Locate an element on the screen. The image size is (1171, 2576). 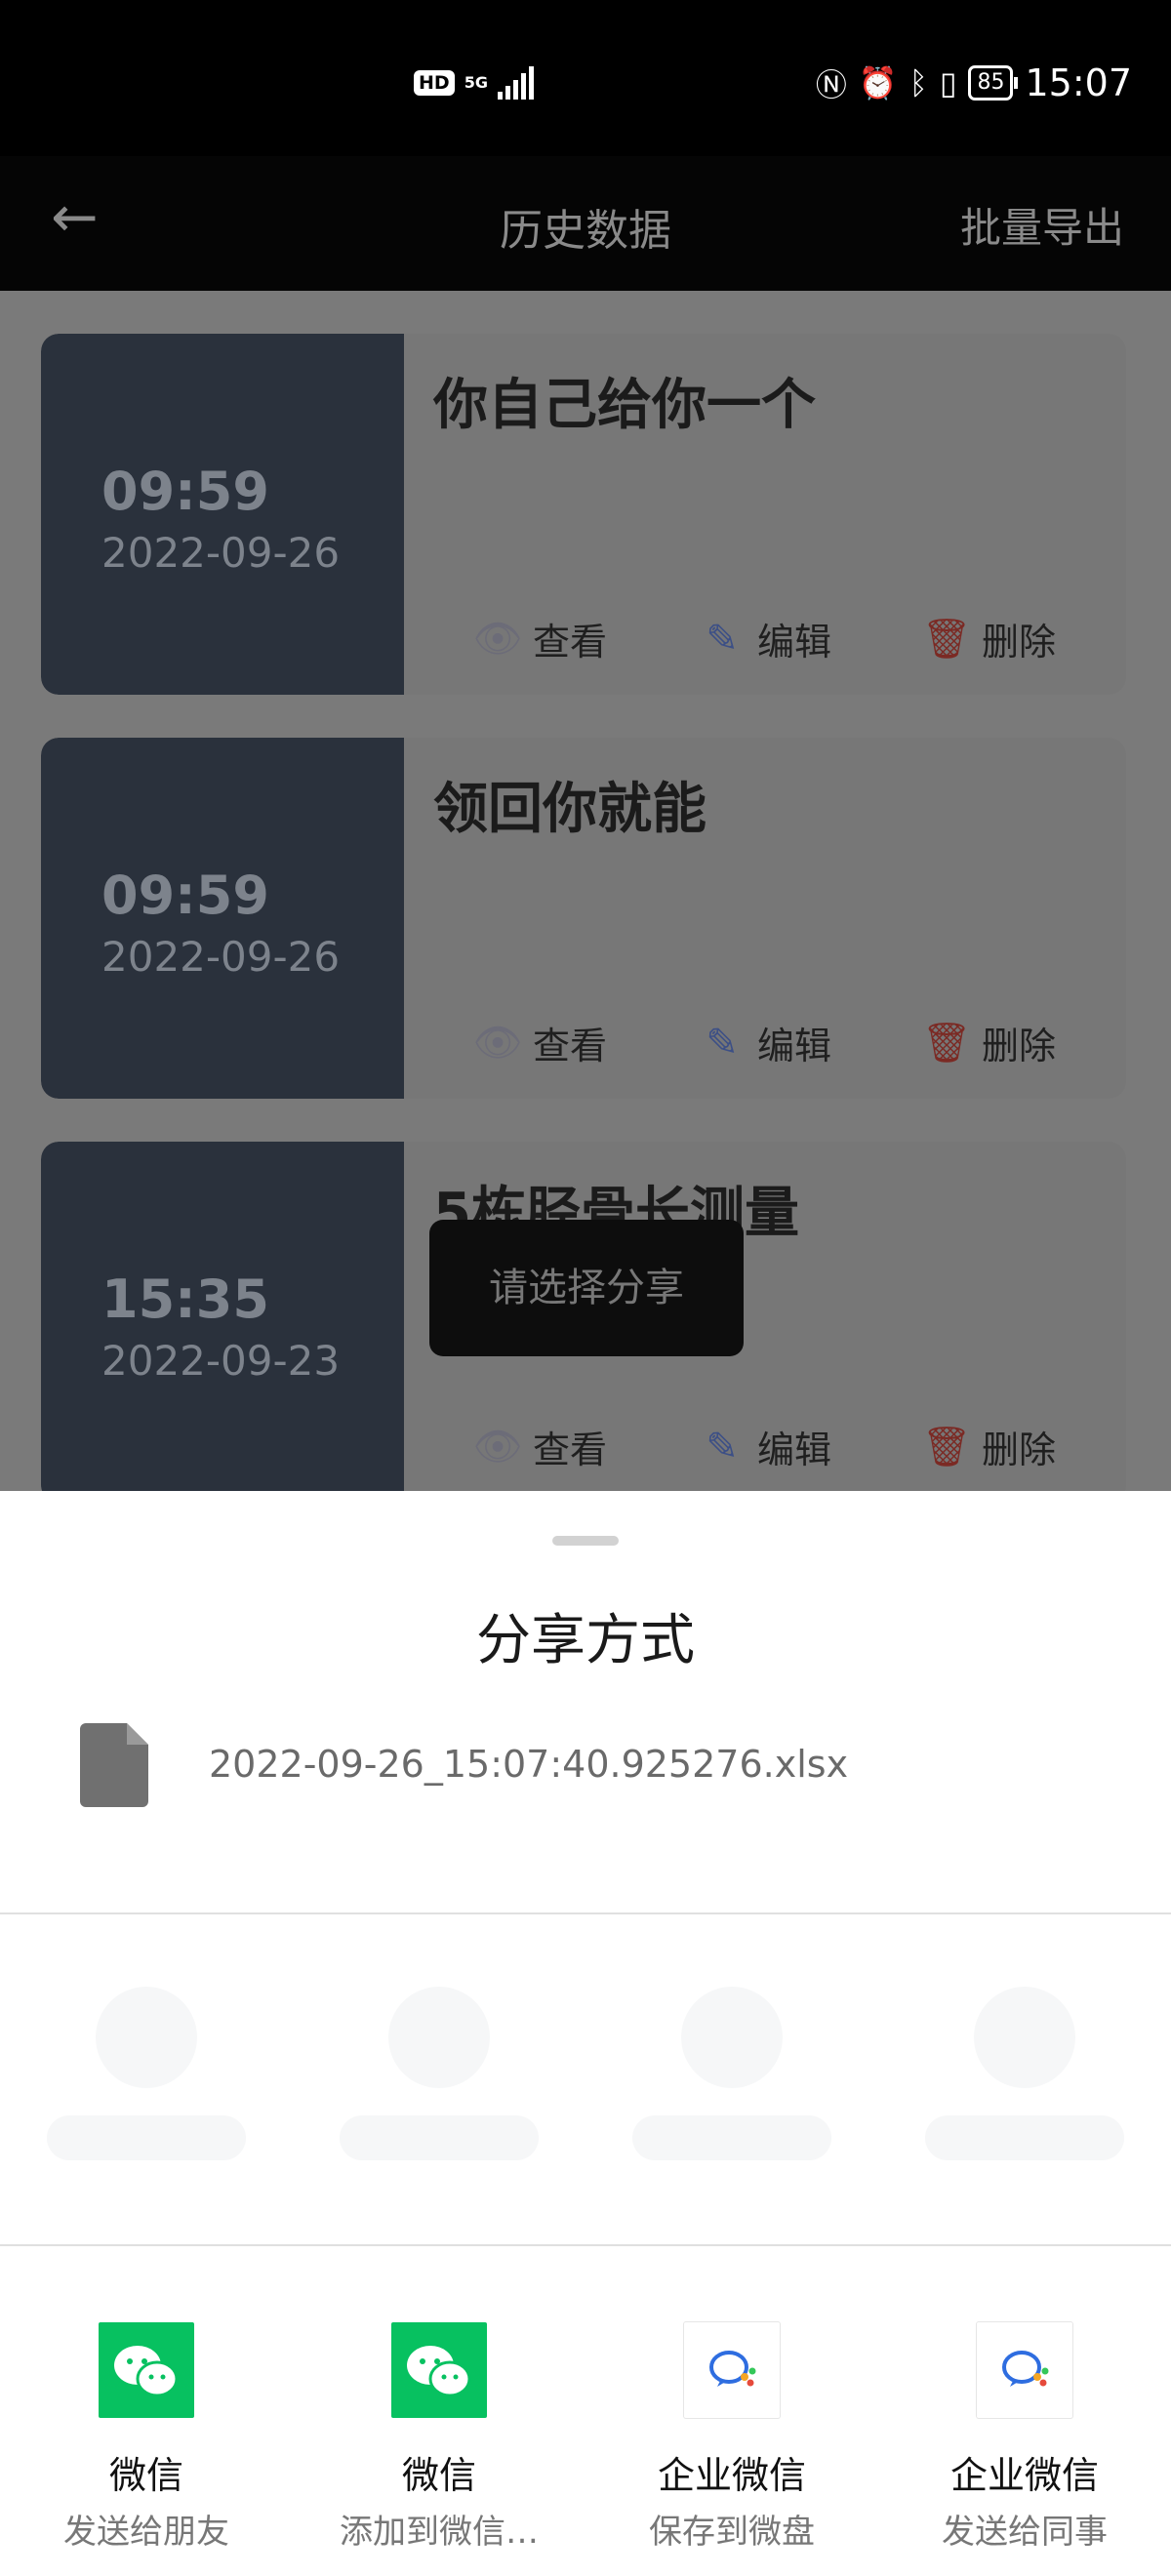
record-title: 领回你就能 is located at coordinates (570, 809).